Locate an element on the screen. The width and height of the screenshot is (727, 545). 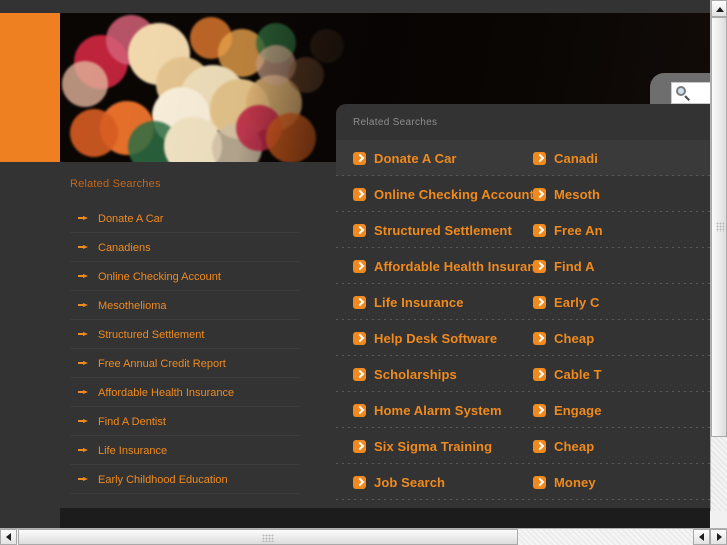
overlay-link-left: Help Desk Software is located at coordinates (434, 338).